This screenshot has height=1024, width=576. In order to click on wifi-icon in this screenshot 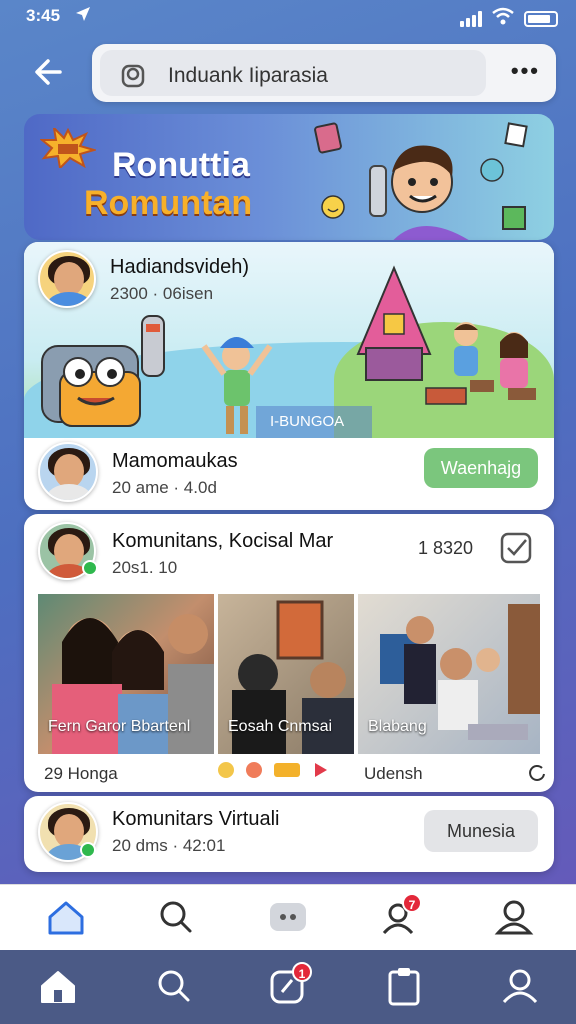, I will do `click(503, 18)`.